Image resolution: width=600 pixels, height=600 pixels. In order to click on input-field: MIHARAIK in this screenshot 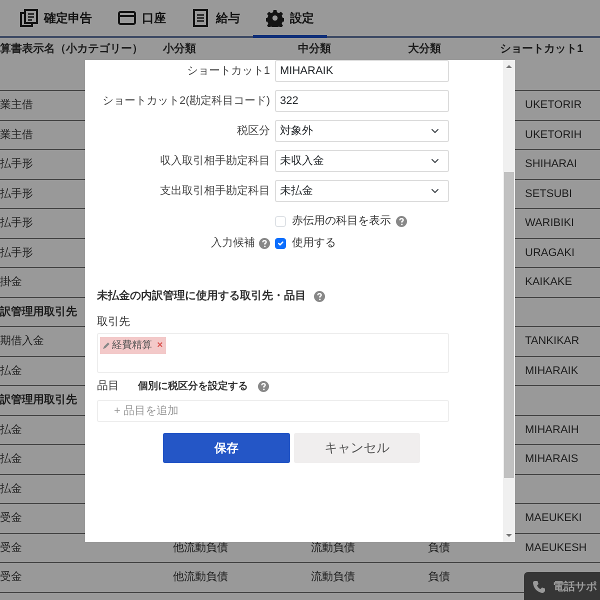, I will do `click(362, 71)`.